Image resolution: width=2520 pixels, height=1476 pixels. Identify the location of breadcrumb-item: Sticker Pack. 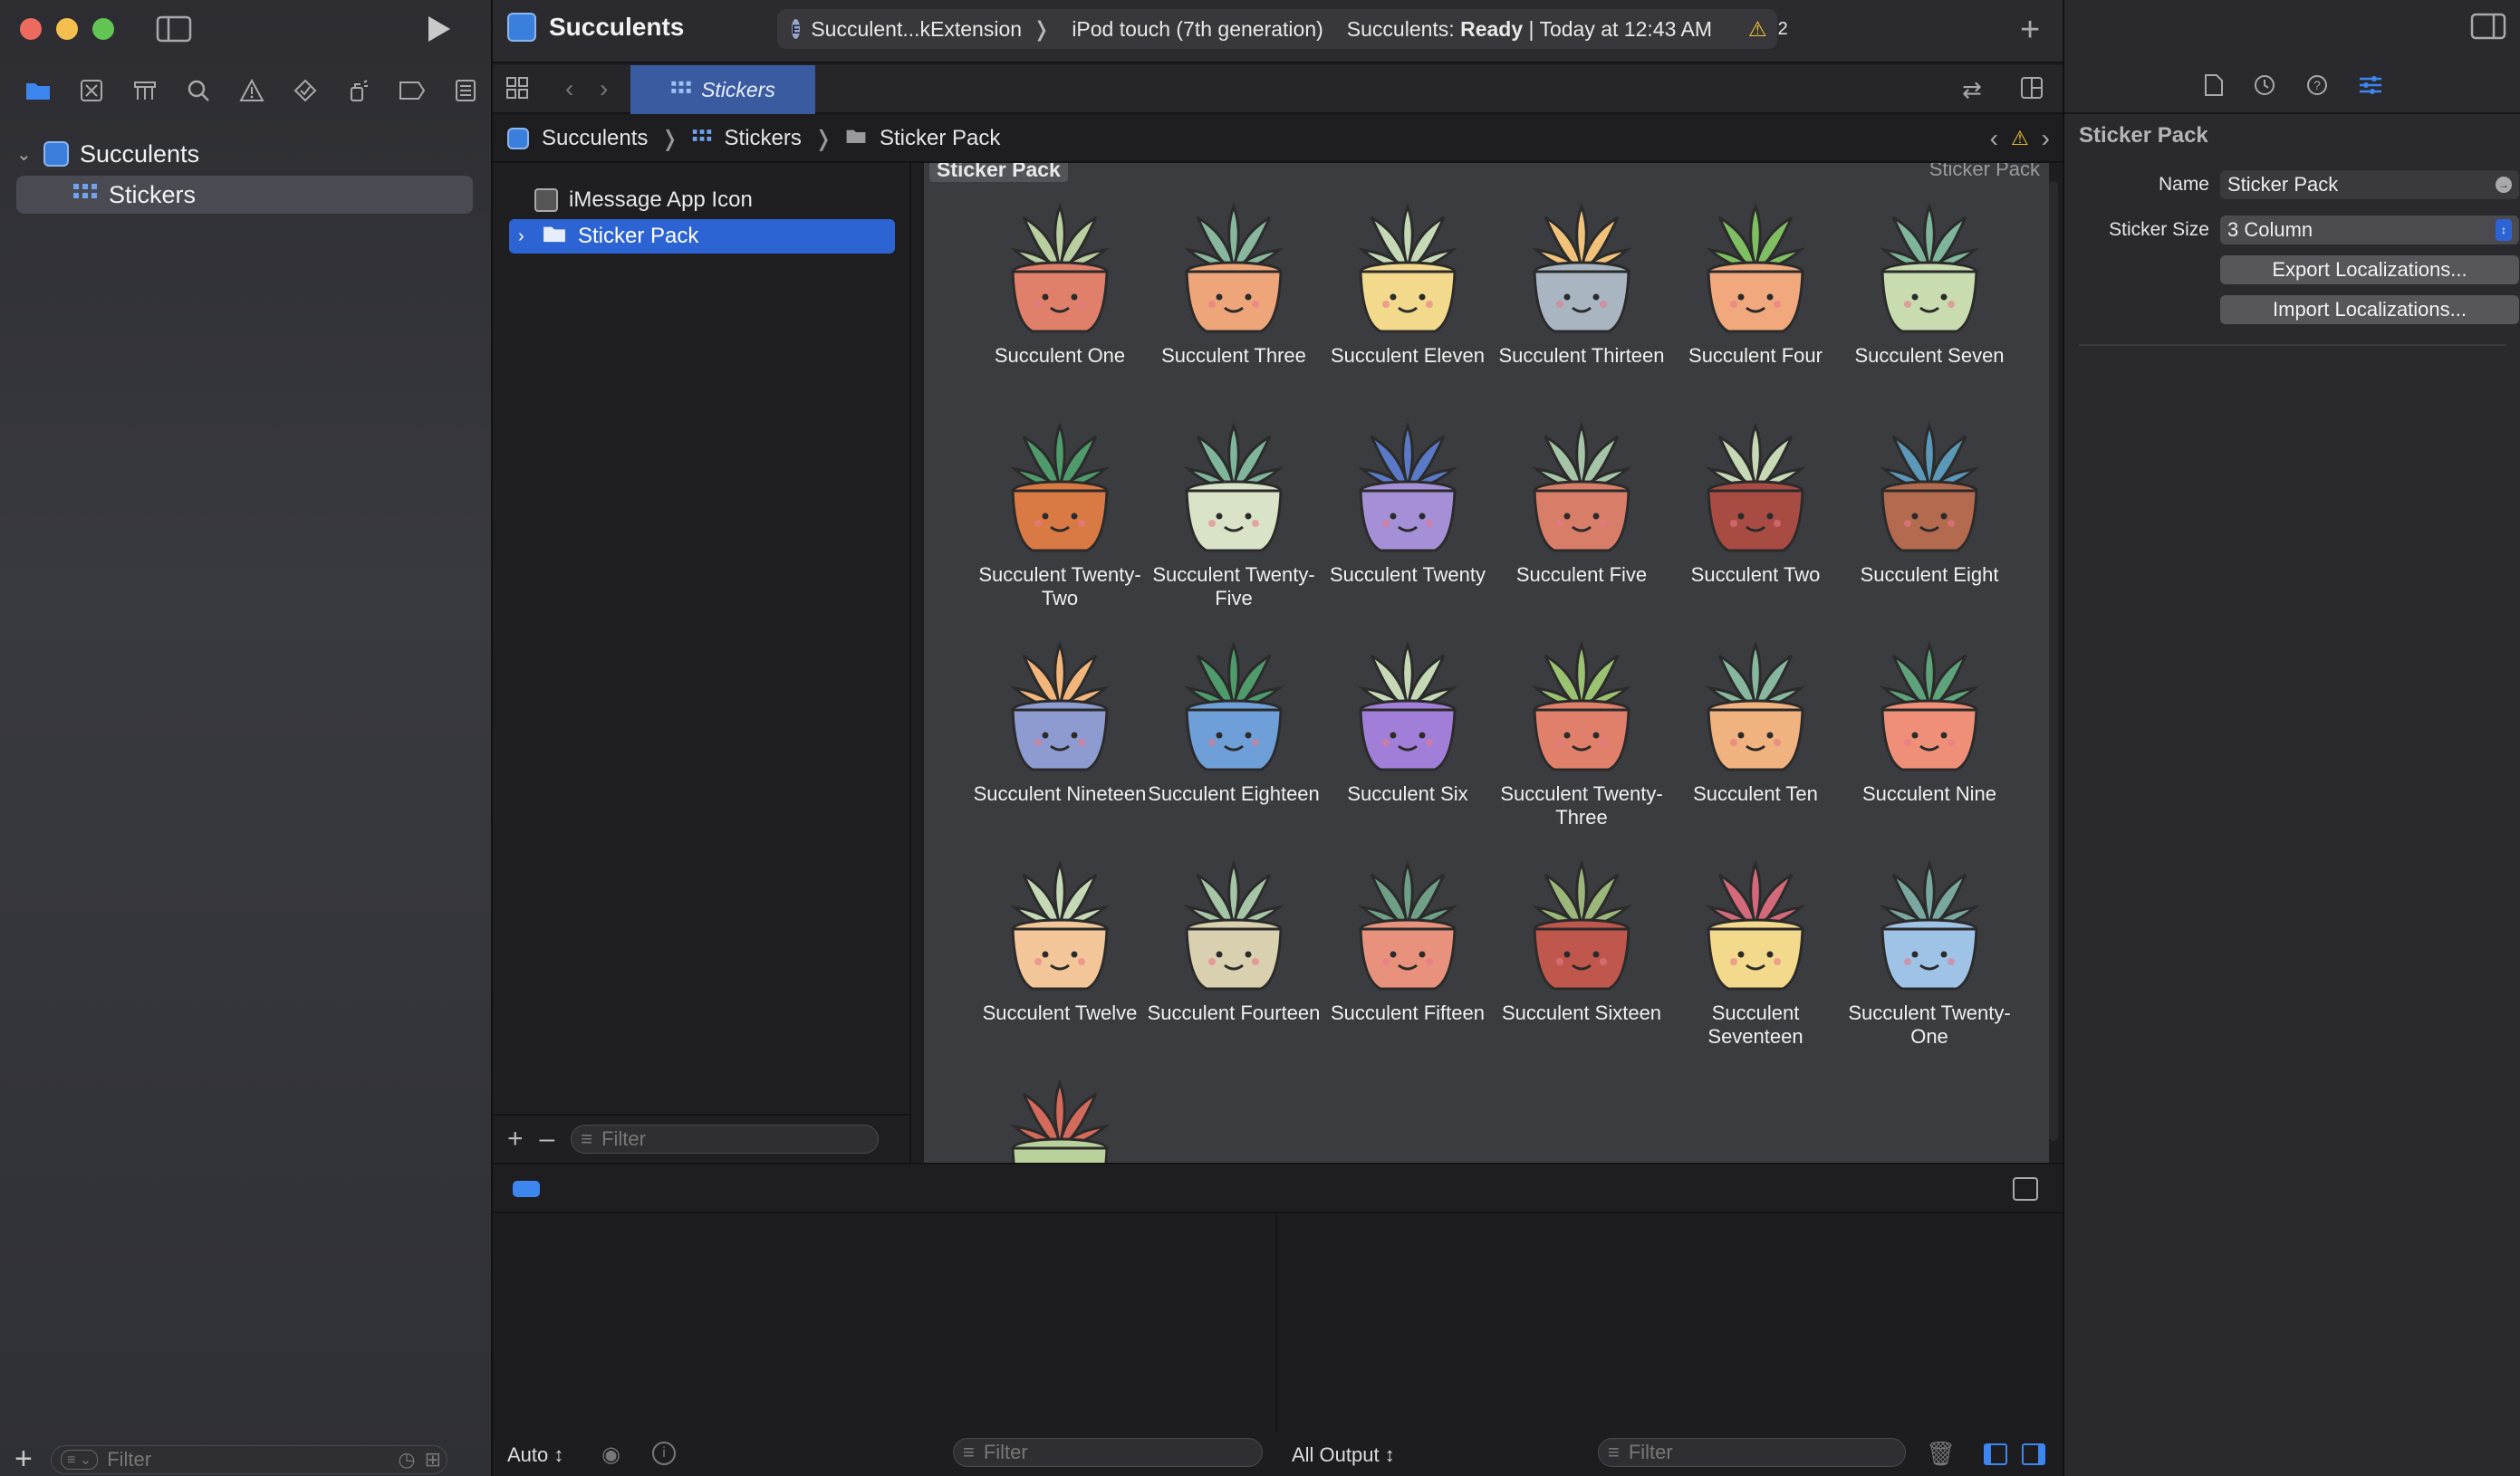
(940, 138).